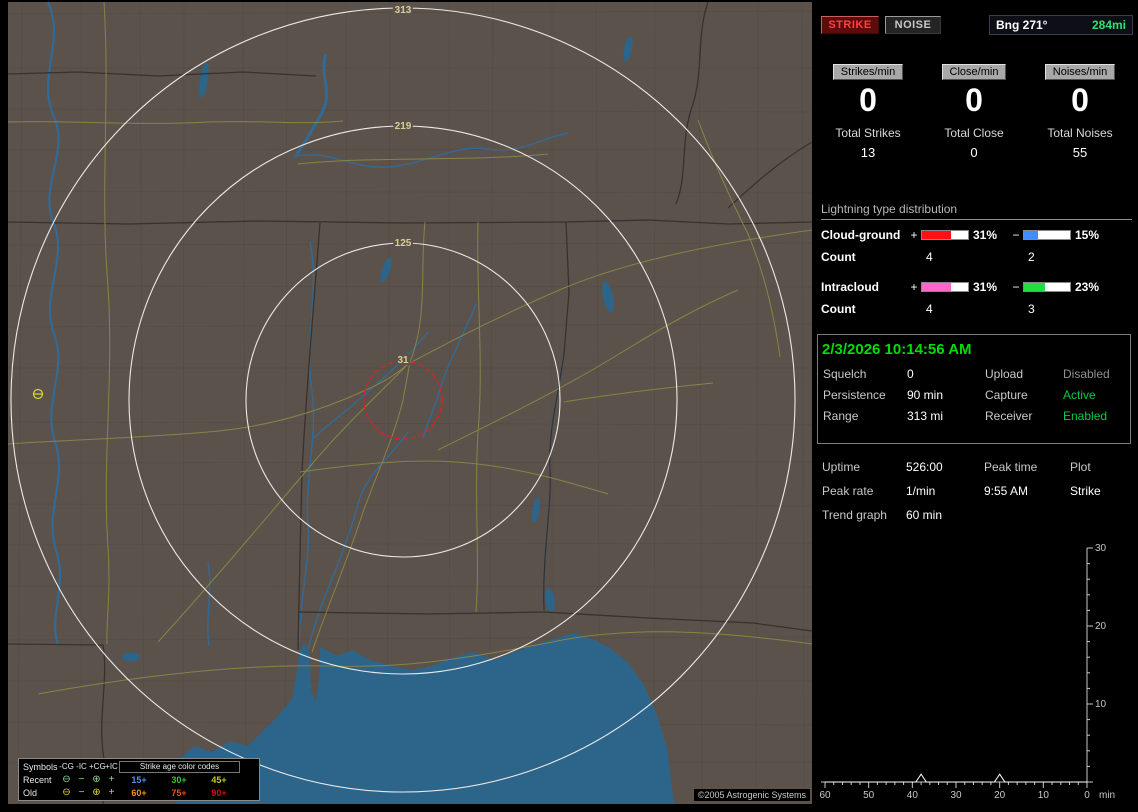  What do you see at coordinates (977, 309) in the screenshot?
I see `intracloud-count-row: Count 4 3` at bounding box center [977, 309].